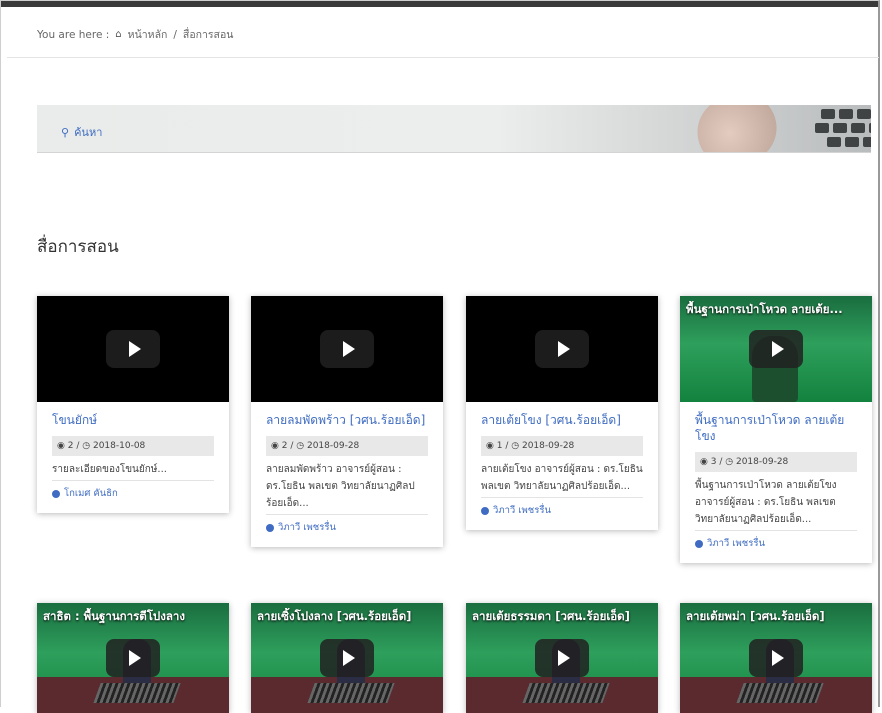 This screenshot has width=882, height=713. I want to click on video-thumbnail: ลายเซิ้งโปงลาง [วศน.ร้อยเอ็ด], so click(347, 658).